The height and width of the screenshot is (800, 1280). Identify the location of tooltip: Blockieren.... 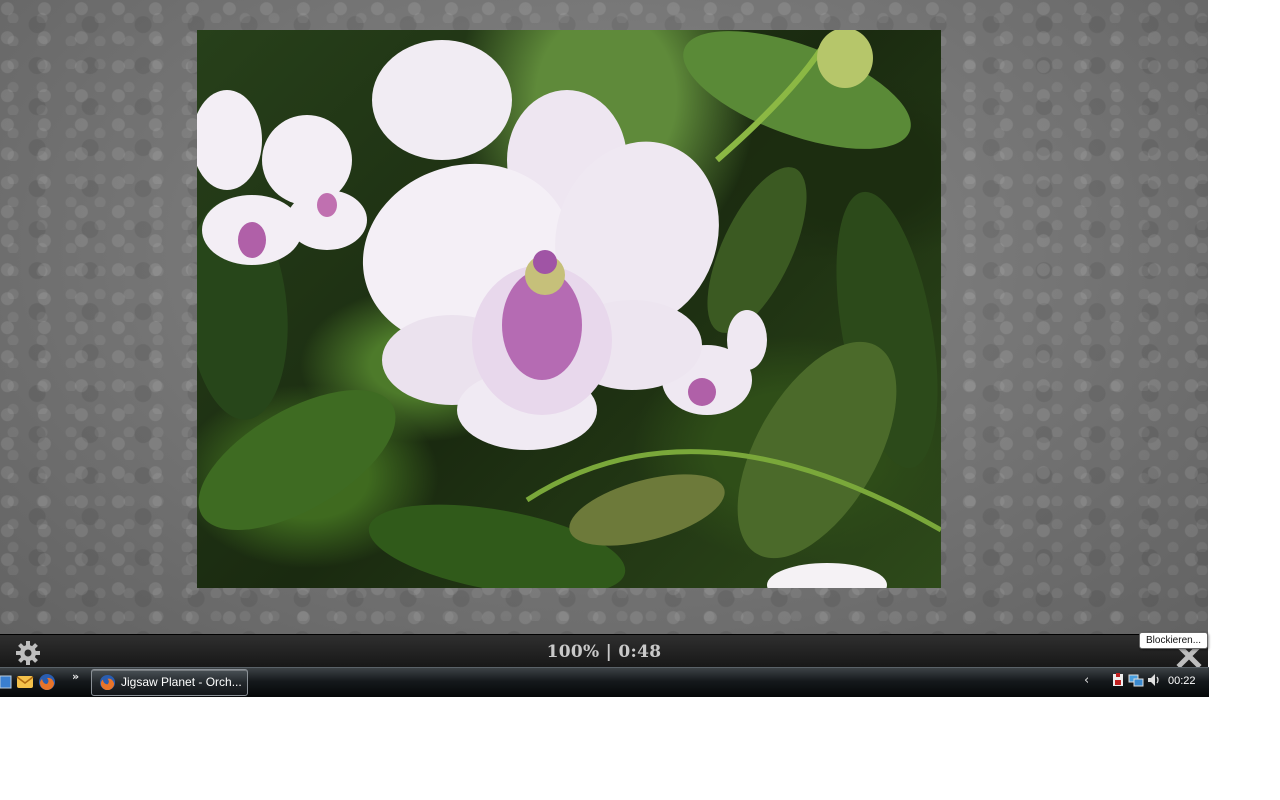
(1174, 640).